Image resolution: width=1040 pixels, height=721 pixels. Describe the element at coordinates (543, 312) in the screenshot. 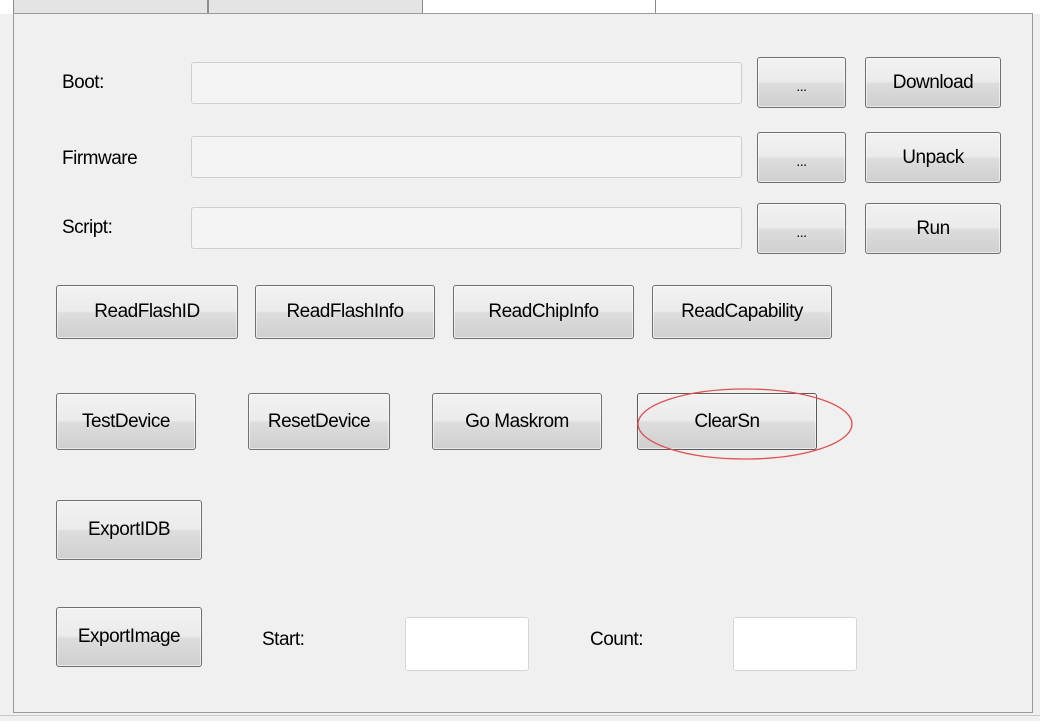

I see `read-chip-info-button: ReadChipInfo` at that location.